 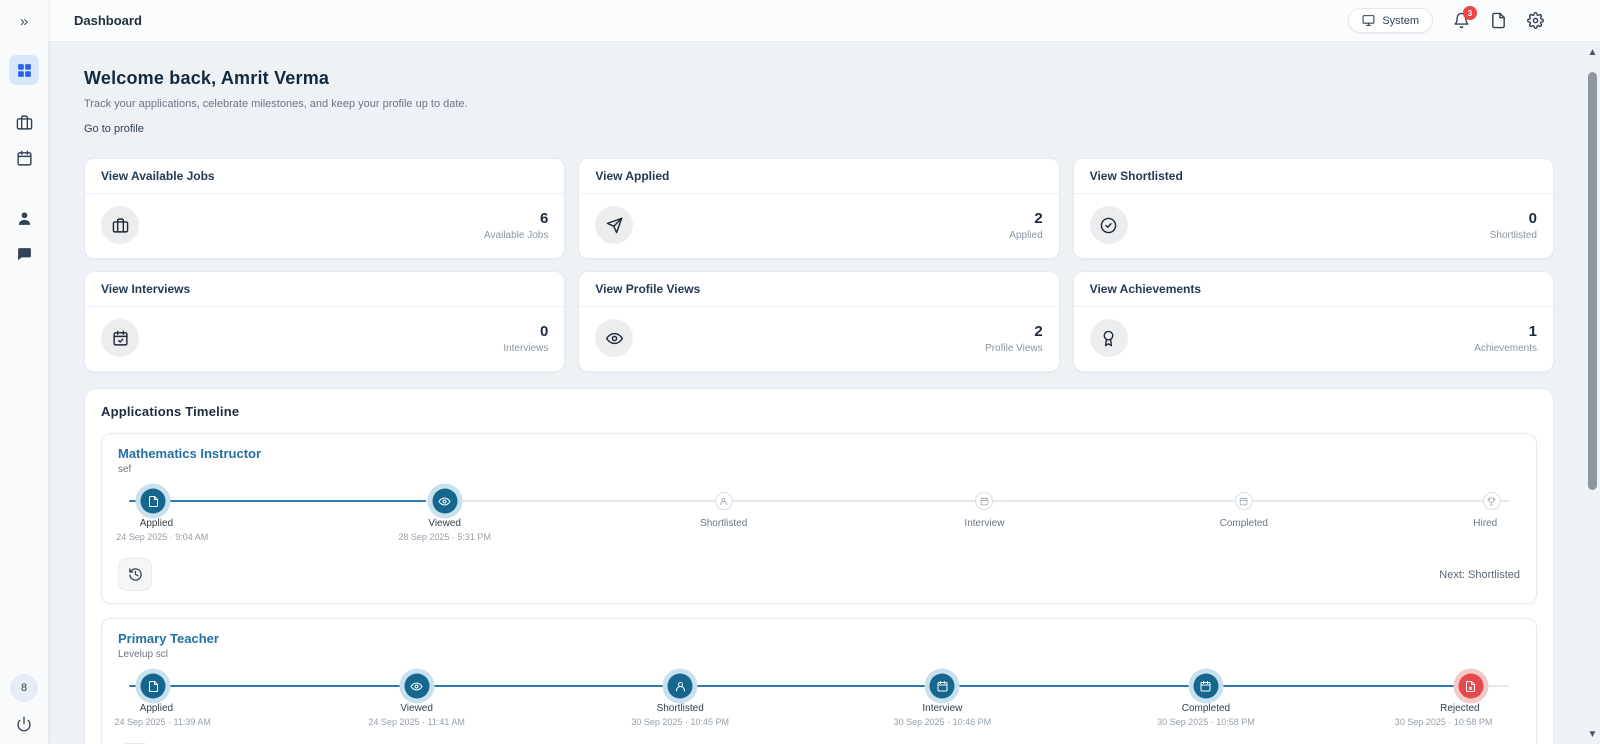 What do you see at coordinates (1313, 176) in the screenshot?
I see `stat-card-title: View Shortlisted` at bounding box center [1313, 176].